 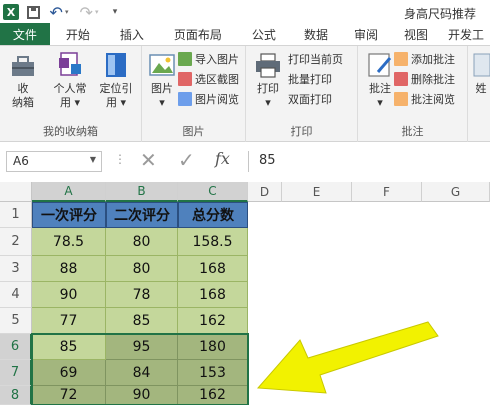 What do you see at coordinates (213, 242) in the screenshot?
I see `data-cell: 158.5` at bounding box center [213, 242].